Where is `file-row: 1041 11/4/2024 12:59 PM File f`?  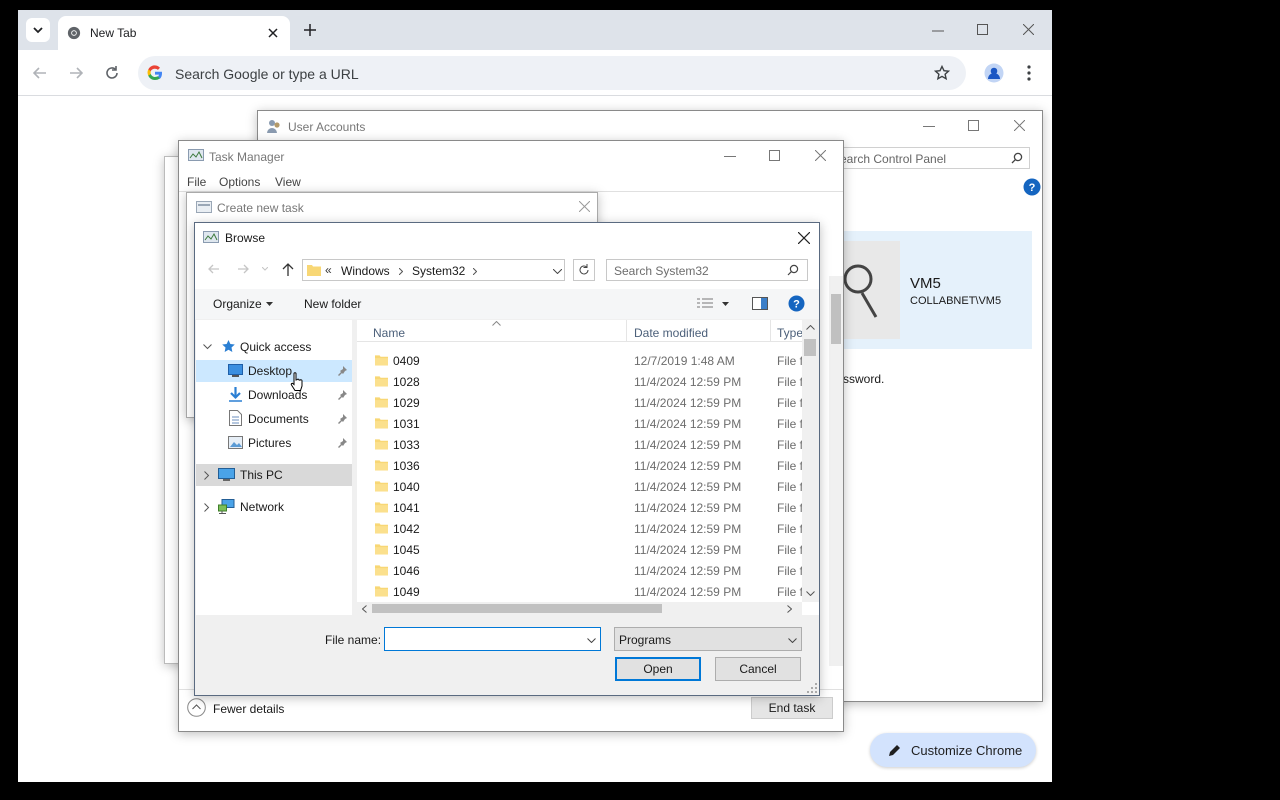
file-row: 1041 11/4/2024 12:59 PM File f is located at coordinates (582, 507).